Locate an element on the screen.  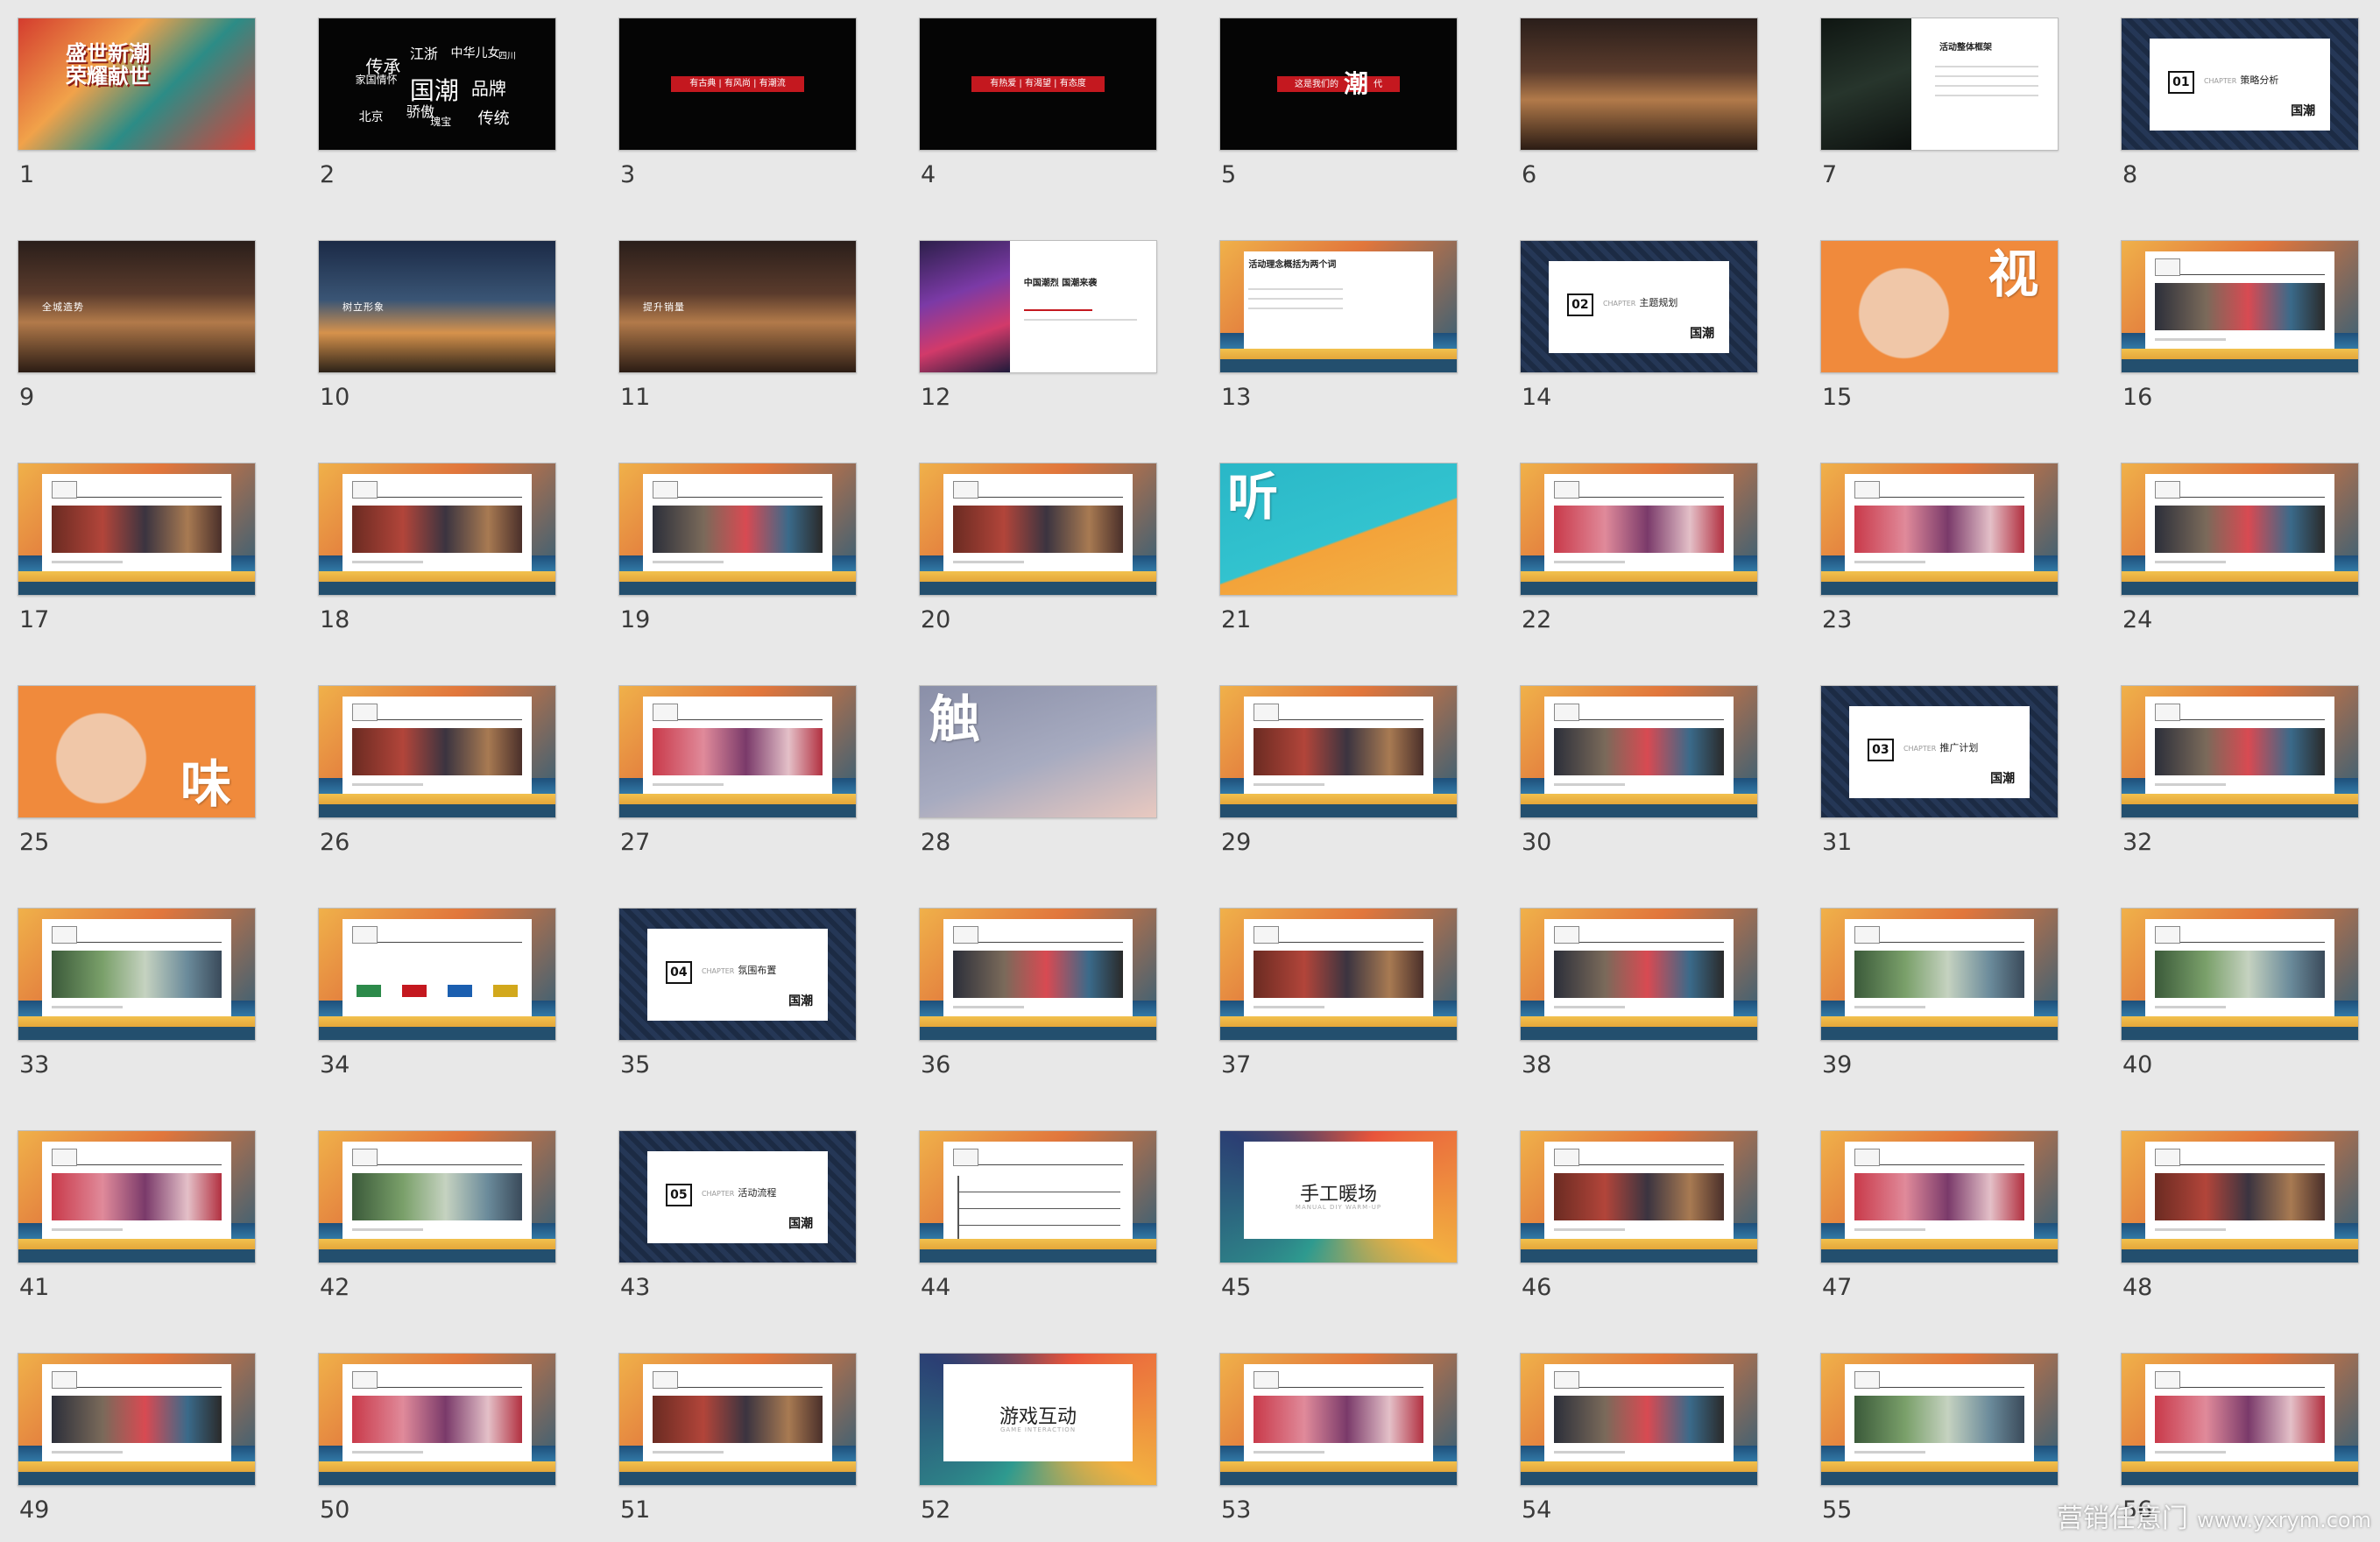
slide-cell: 40 is located at coordinates (2240, 992).